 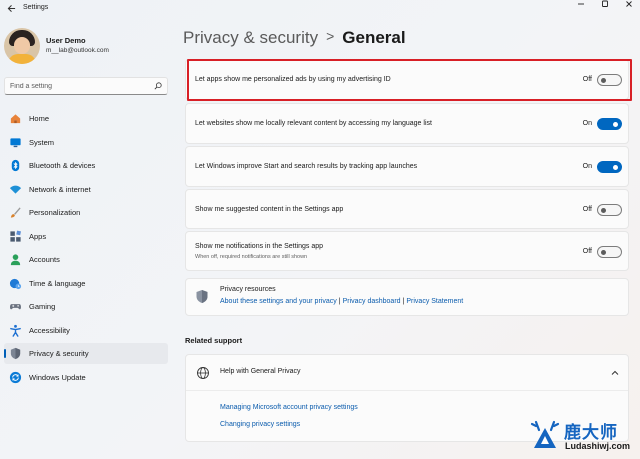 I want to click on person-icon, so click(x=15, y=260).